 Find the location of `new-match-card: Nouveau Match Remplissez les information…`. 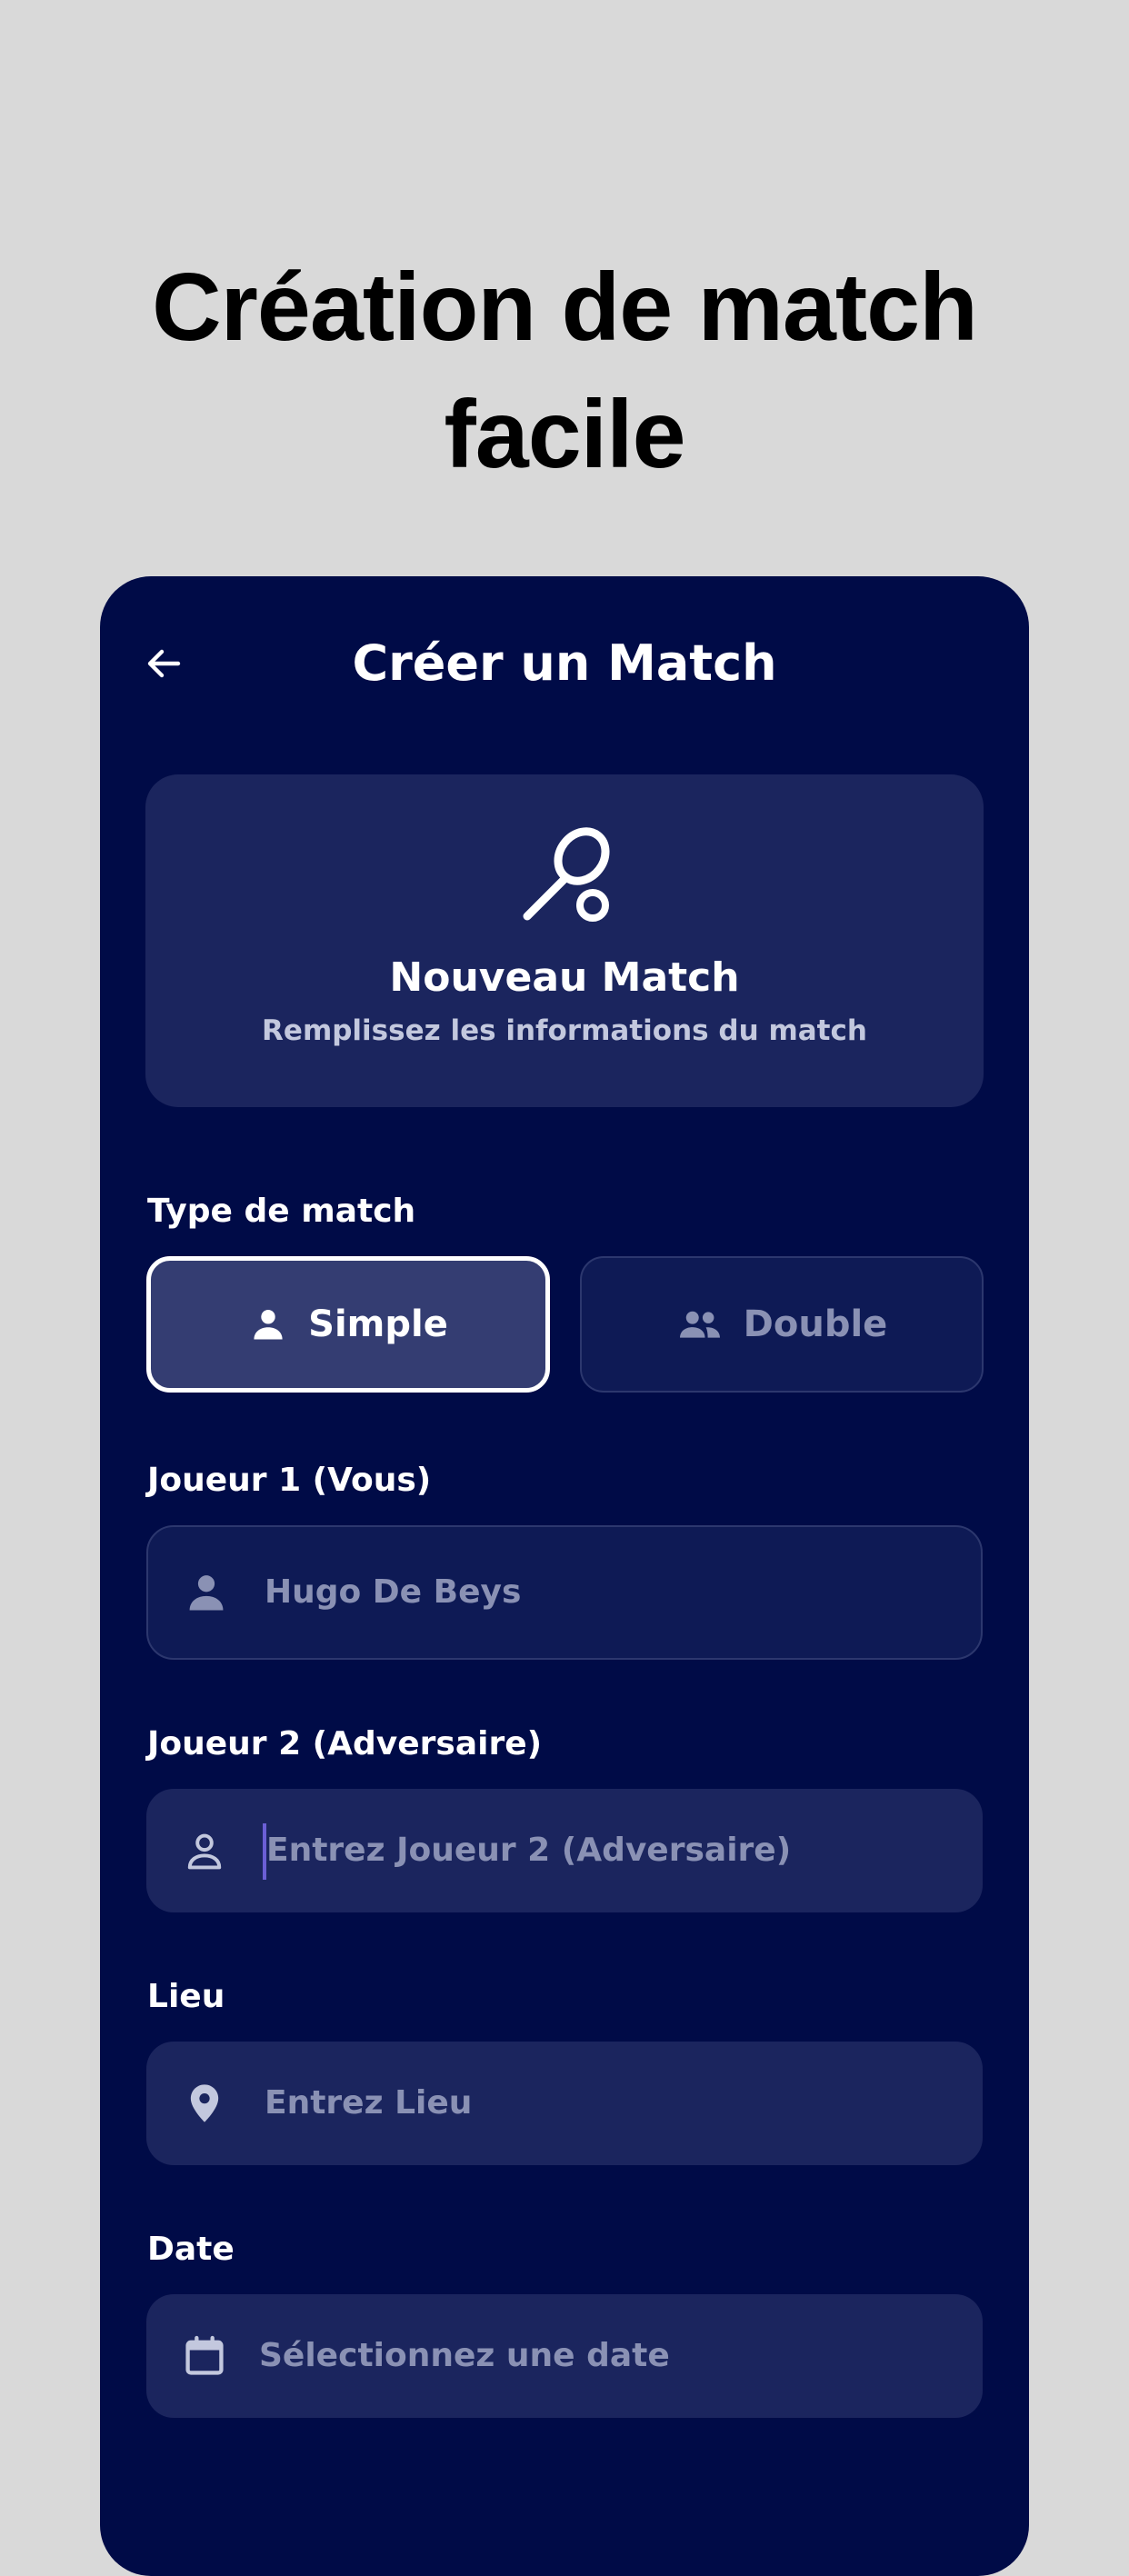

new-match-card: Nouveau Match Remplissez les information… is located at coordinates (564, 940).